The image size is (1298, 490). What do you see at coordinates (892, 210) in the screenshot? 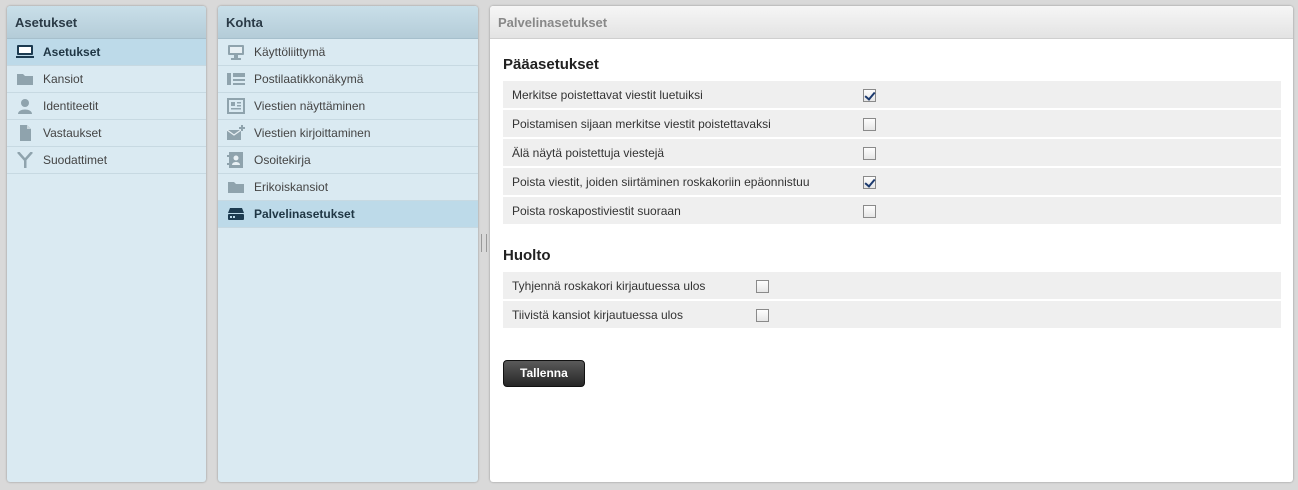
I see `settings-row: Poista roskapostiviestit suoraan` at bounding box center [892, 210].